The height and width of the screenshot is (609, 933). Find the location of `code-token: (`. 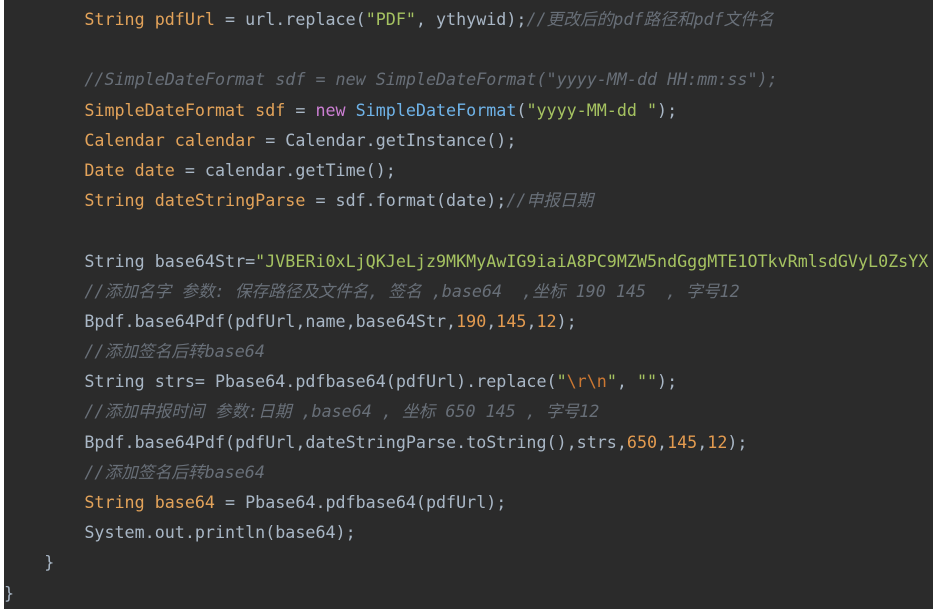

code-token: ( is located at coordinates (521, 109).